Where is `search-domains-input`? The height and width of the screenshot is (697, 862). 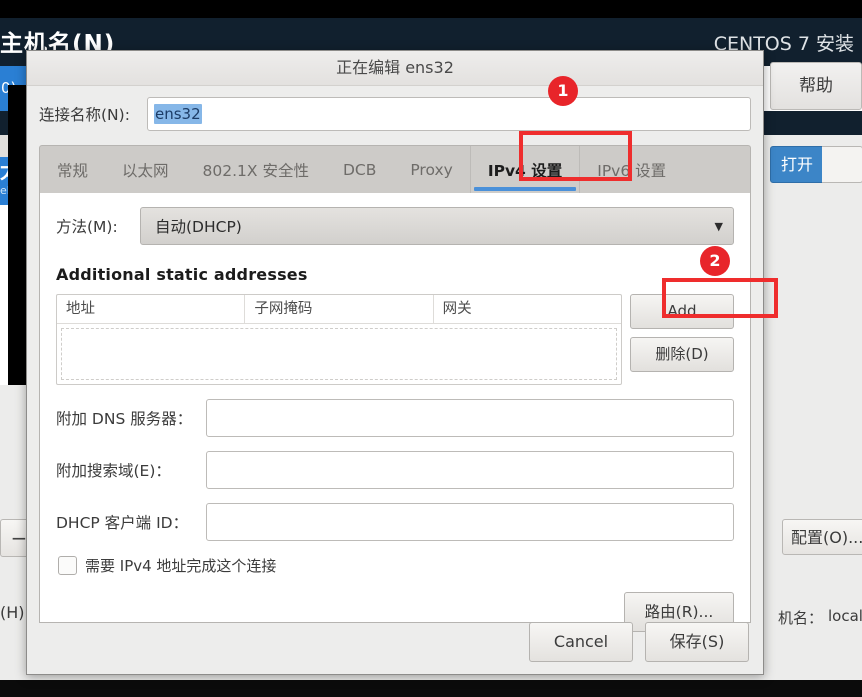
search-domains-input is located at coordinates (470, 470).